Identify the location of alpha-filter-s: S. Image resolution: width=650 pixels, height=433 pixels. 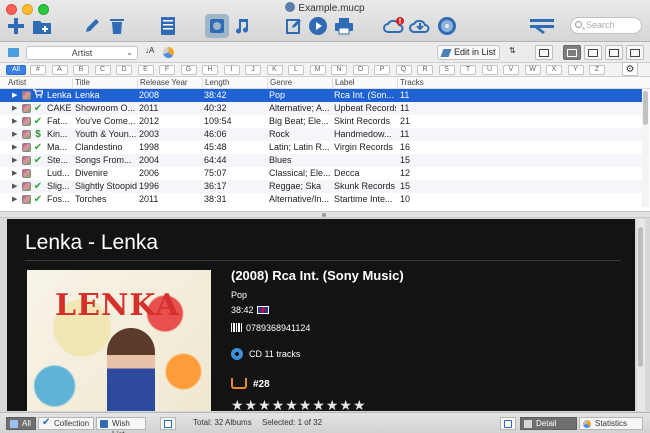
(446, 70).